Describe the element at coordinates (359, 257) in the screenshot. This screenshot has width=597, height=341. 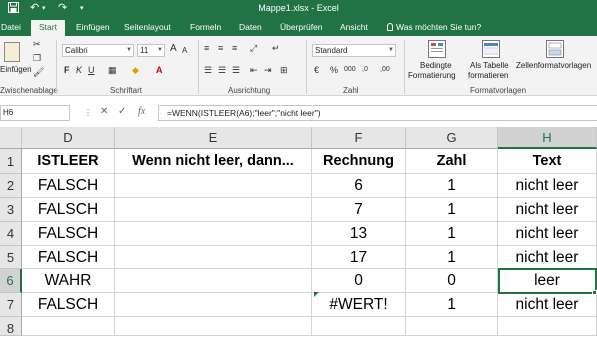
I see `cell-f5: 17` at that location.